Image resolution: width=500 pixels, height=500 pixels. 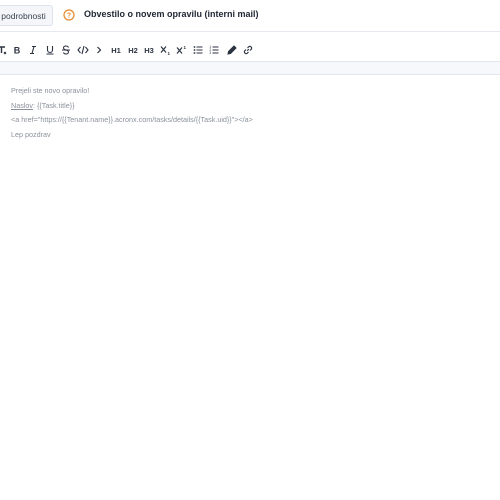 I want to click on clear-format-button, so click(x=4, y=50).